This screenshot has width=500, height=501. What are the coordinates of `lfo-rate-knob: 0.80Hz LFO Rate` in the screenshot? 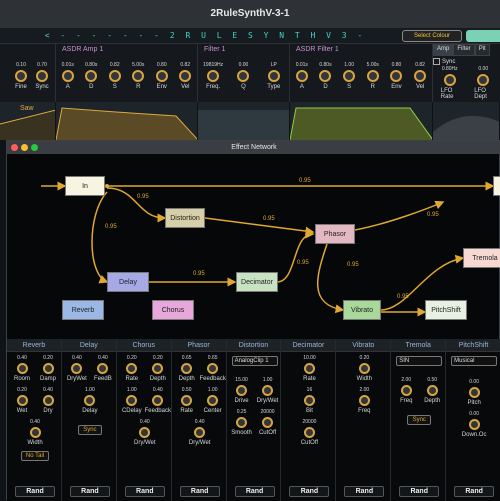 It's located at (450, 83).